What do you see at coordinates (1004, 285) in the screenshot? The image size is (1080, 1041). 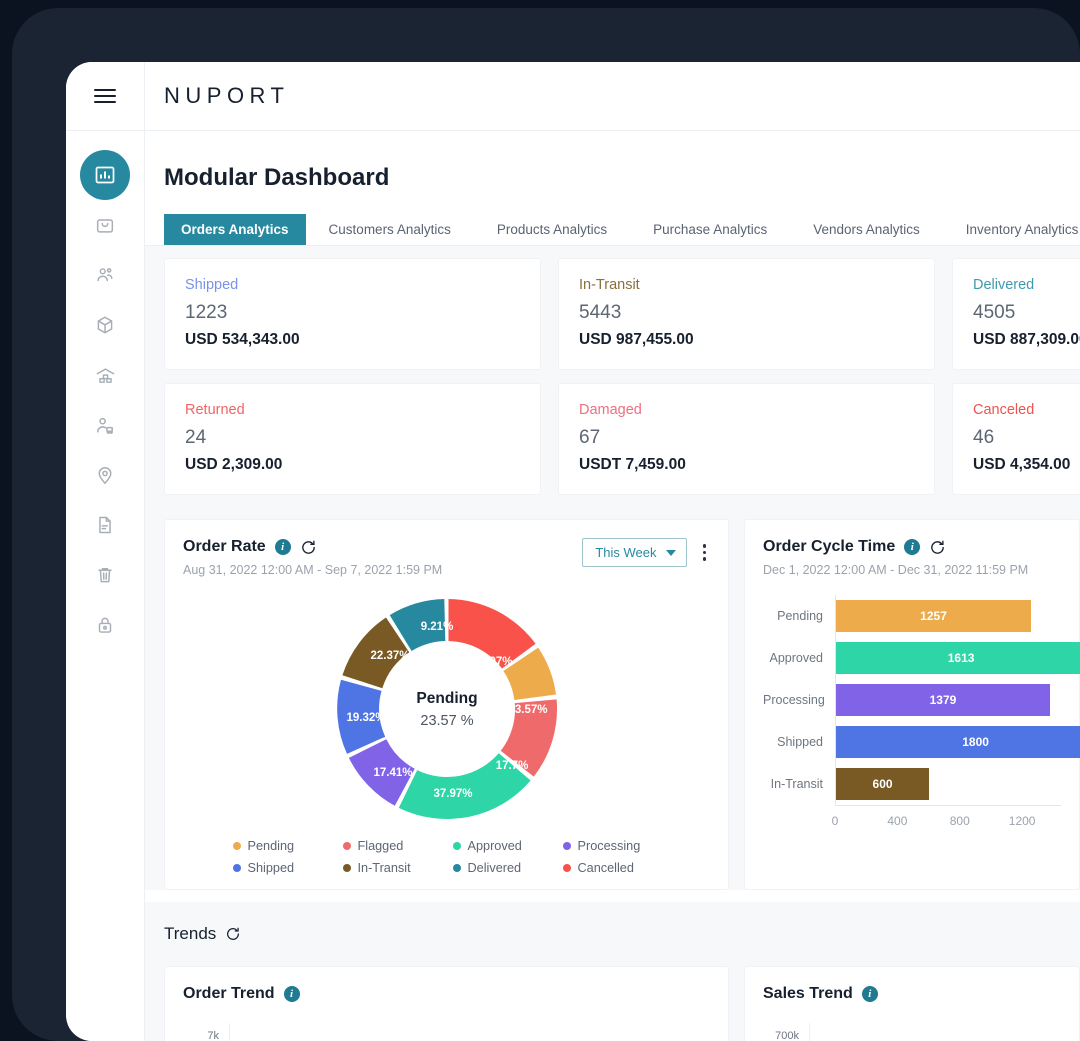 I see `stat-label: Delivered` at bounding box center [1004, 285].